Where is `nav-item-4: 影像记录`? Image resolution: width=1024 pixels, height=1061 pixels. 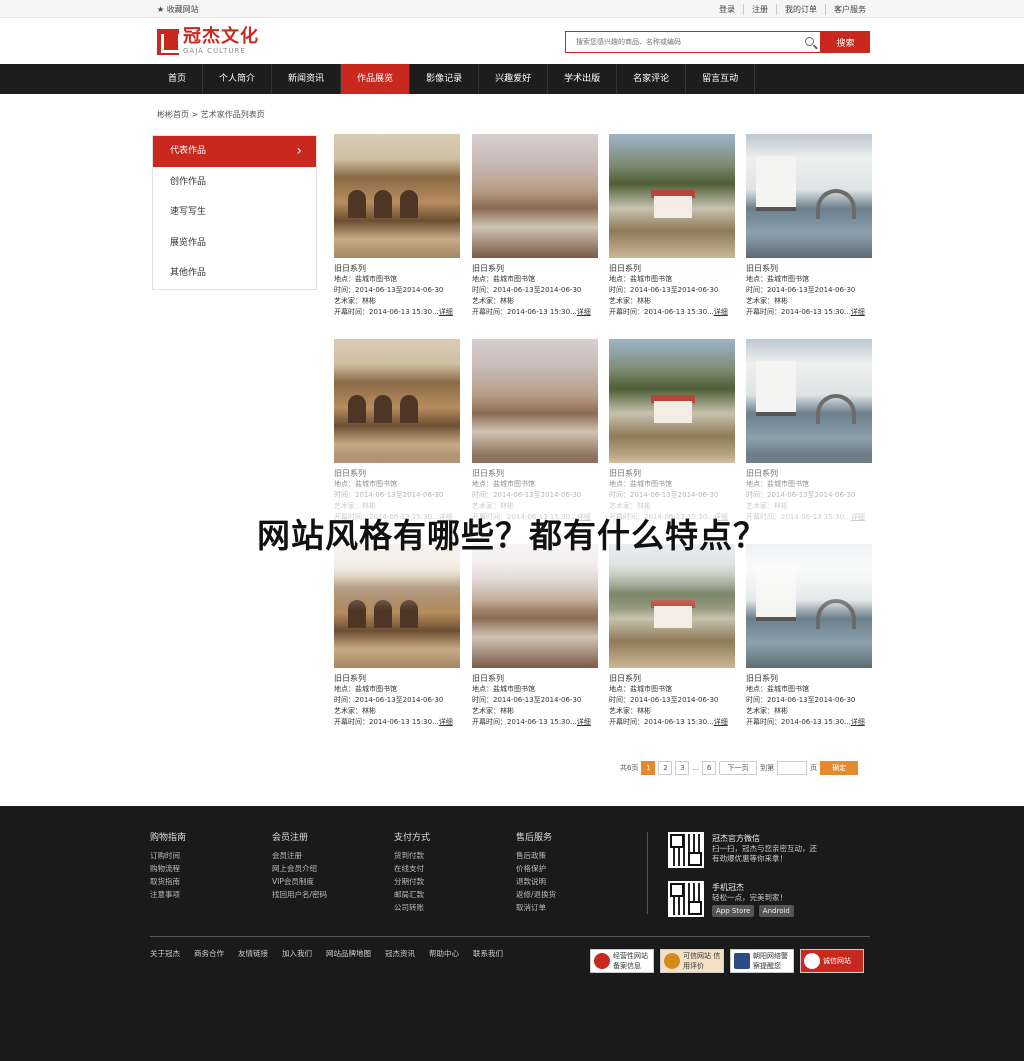 nav-item-4: 影像记录 is located at coordinates (445, 79).